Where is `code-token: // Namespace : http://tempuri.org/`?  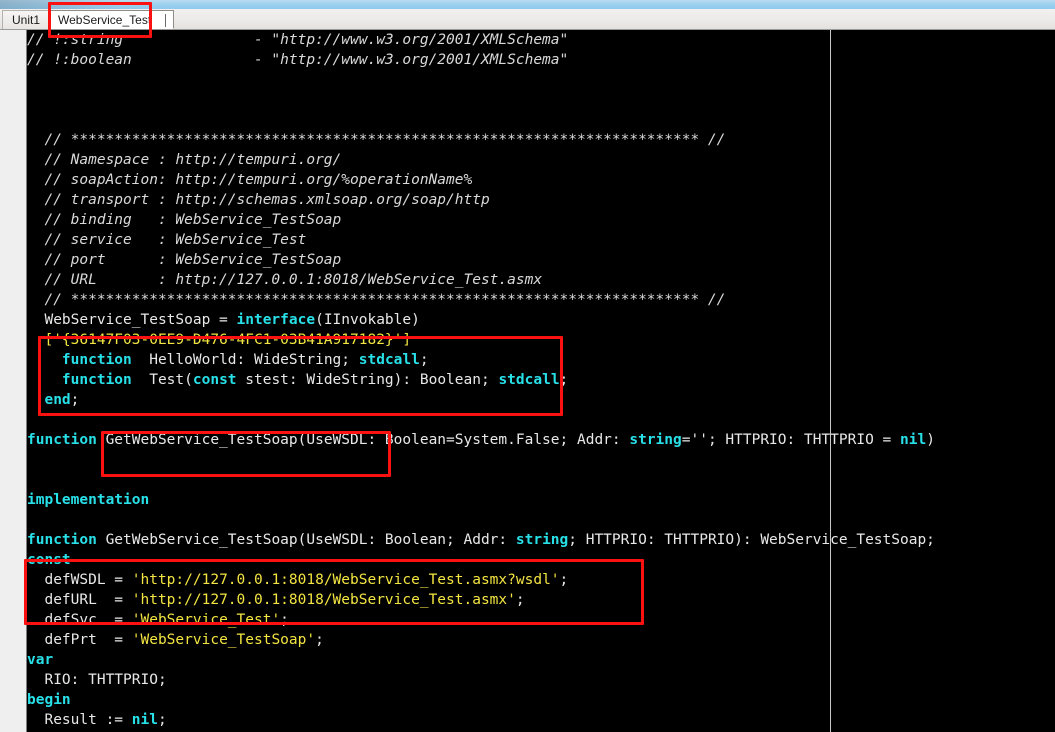 code-token: // Namespace : http://tempuri.org/ is located at coordinates (184, 160).